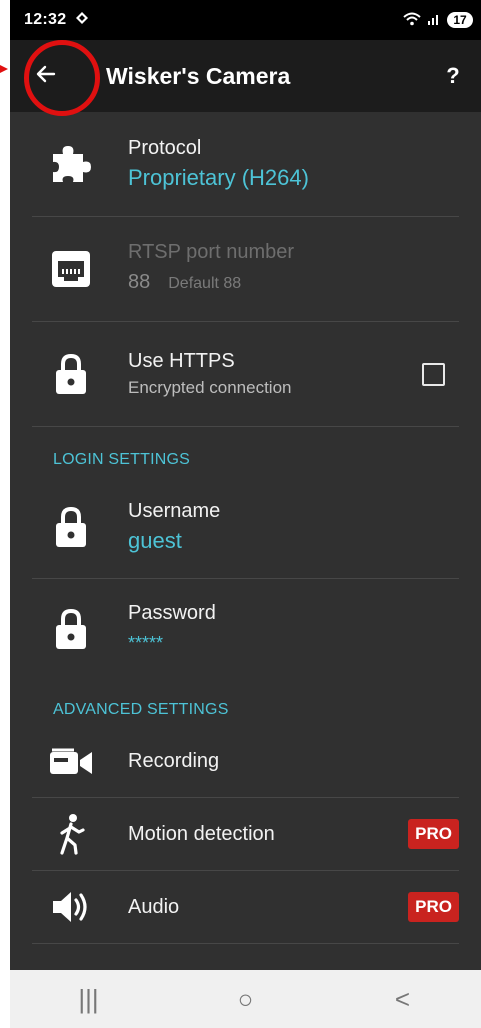  I want to click on status-bar: 12:32 17, so click(245, 20).